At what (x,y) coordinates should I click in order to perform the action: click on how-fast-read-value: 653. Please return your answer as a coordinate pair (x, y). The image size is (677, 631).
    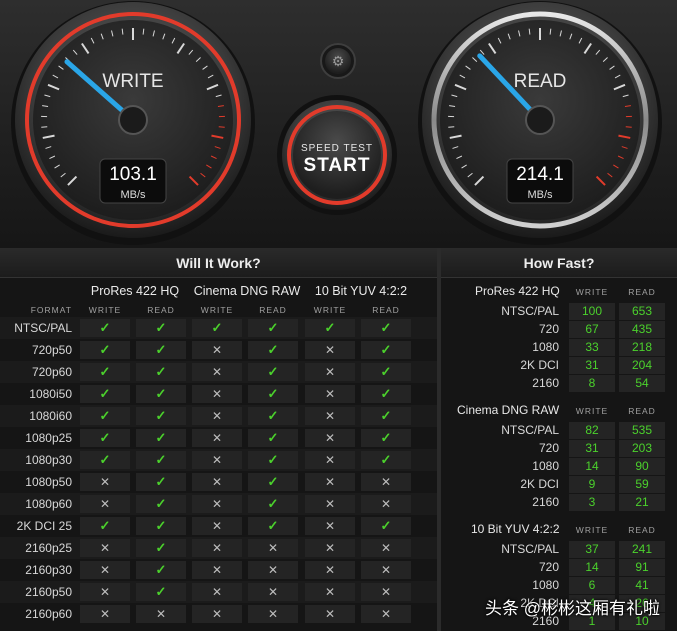
    Looking at the image, I should click on (642, 311).